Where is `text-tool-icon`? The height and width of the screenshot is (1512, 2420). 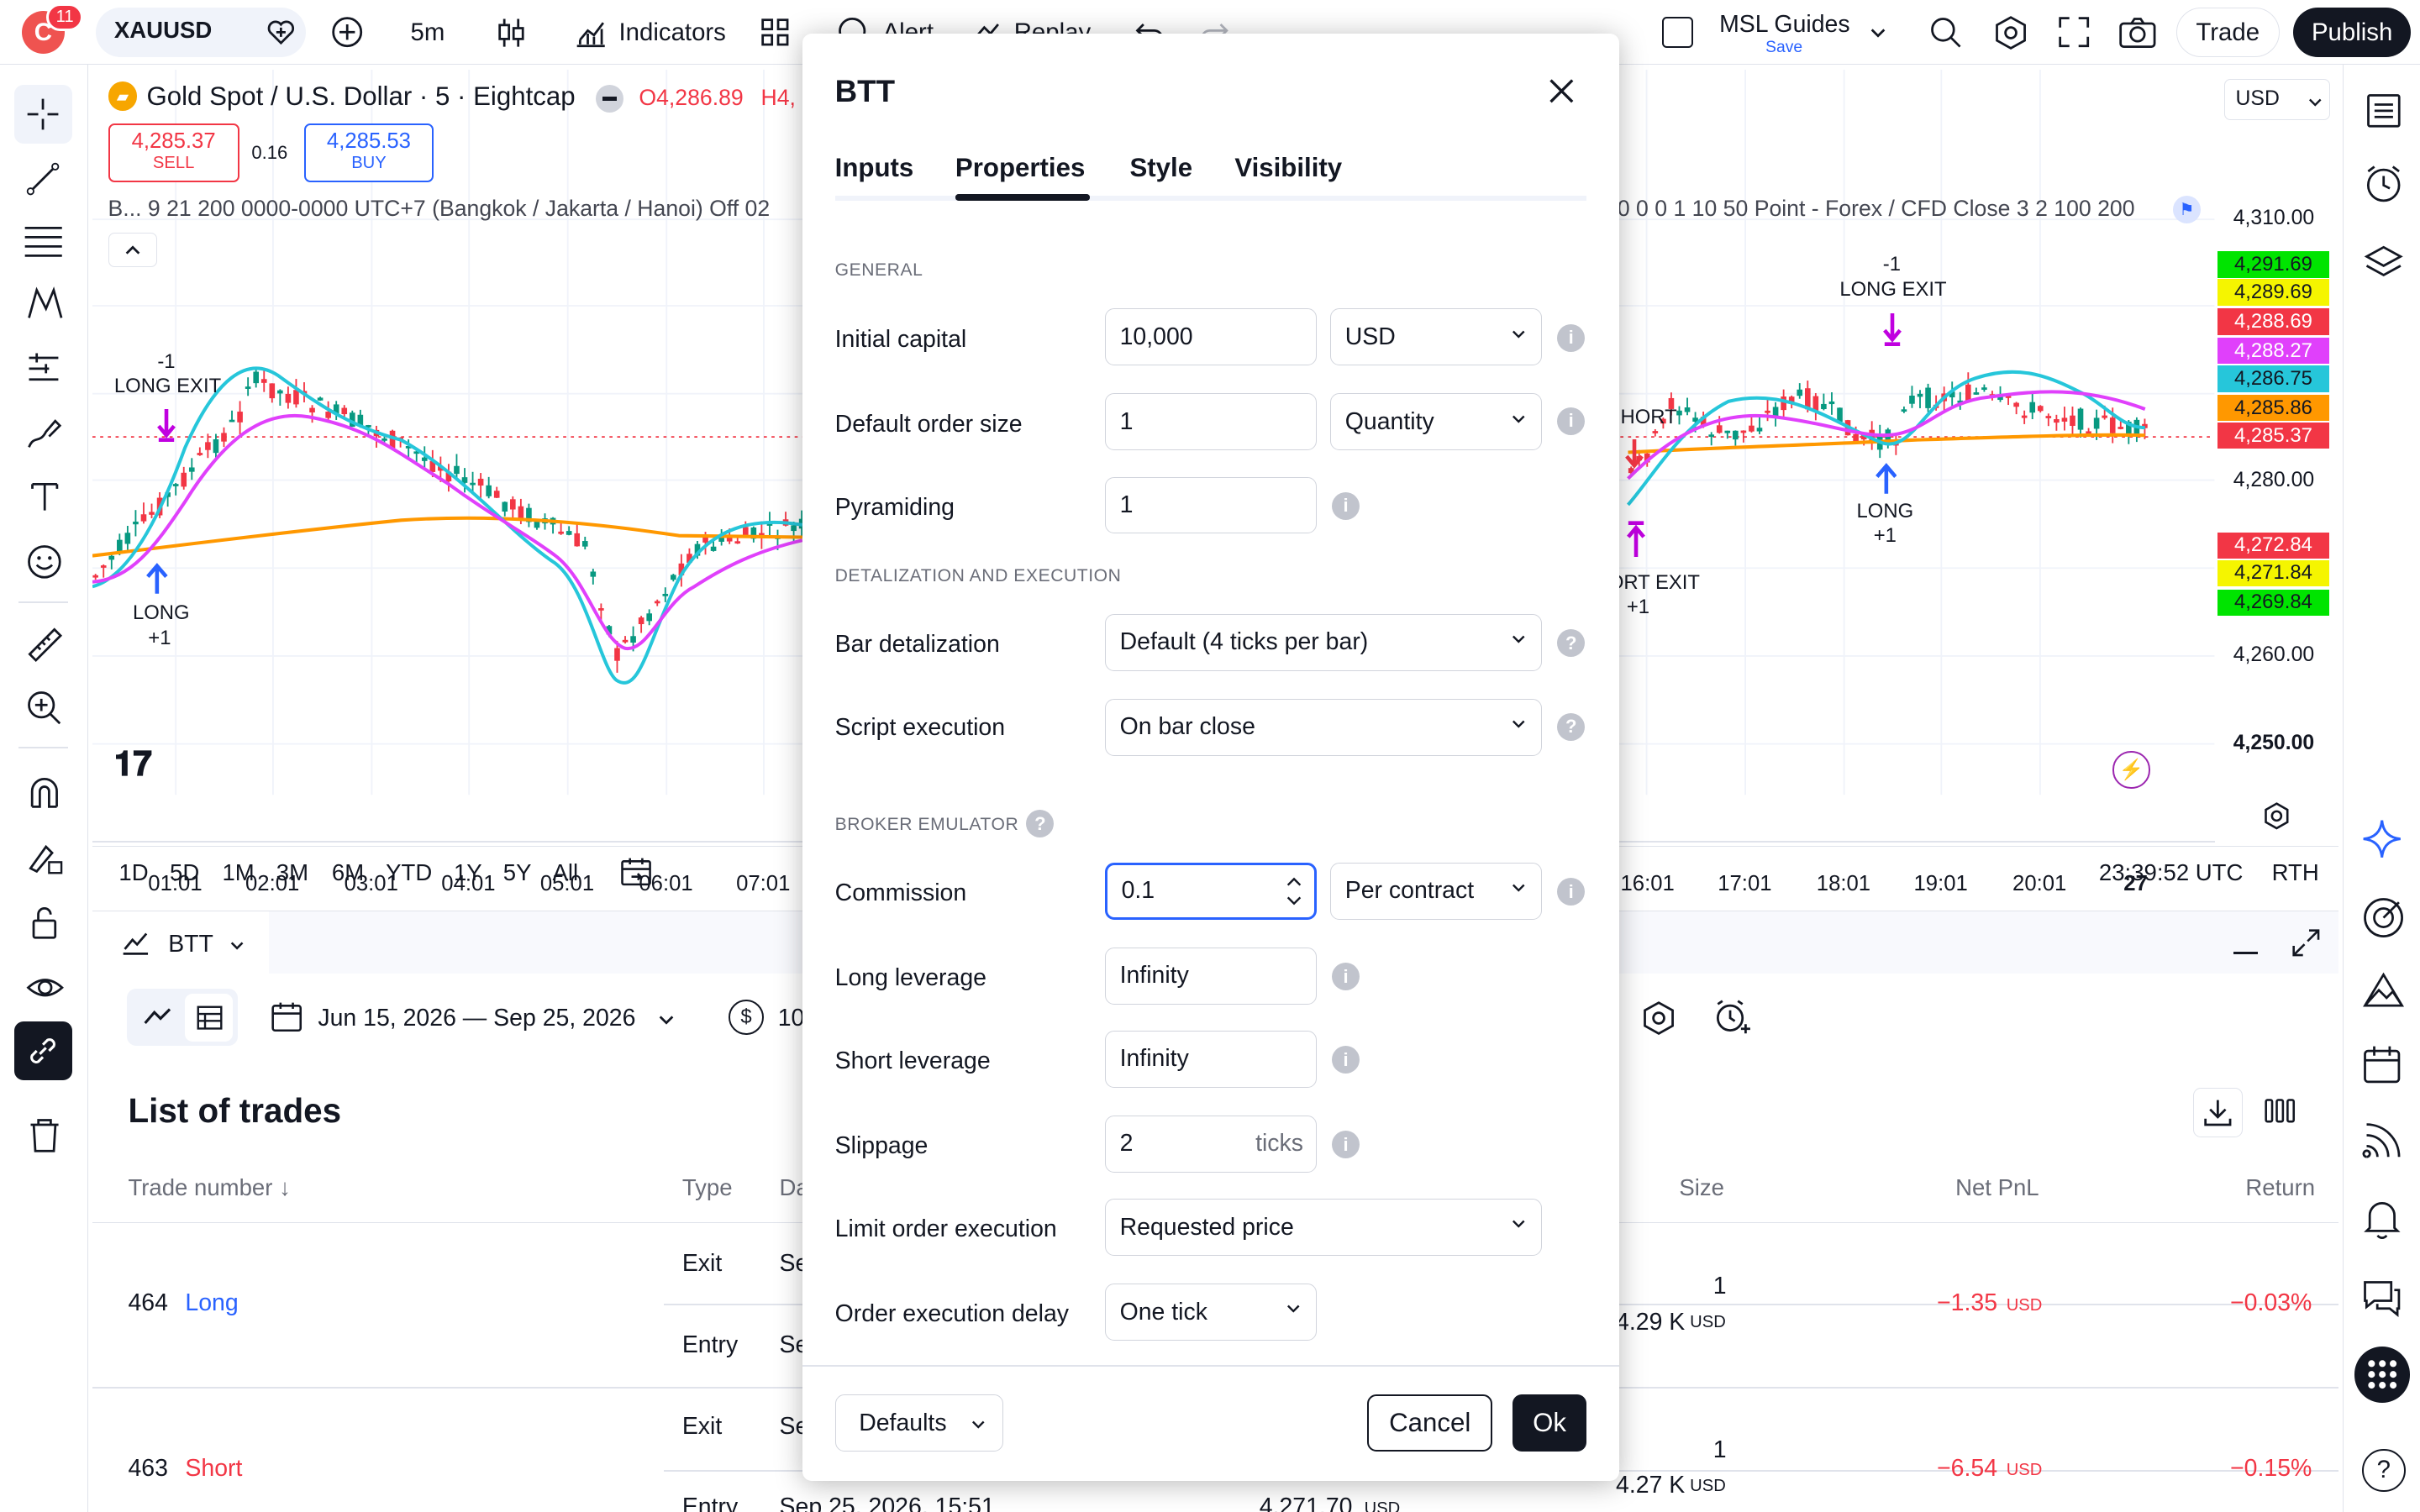
text-tool-icon is located at coordinates (44, 496).